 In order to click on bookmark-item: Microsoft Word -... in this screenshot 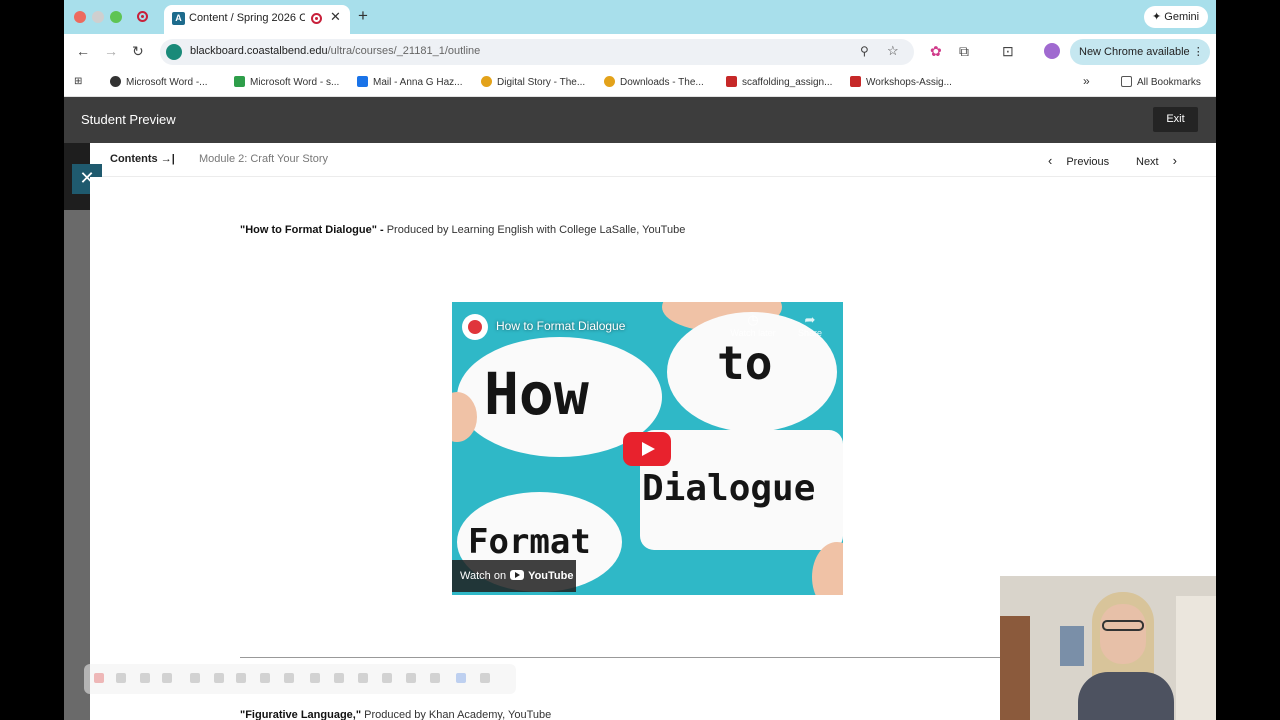, I will do `click(159, 82)`.